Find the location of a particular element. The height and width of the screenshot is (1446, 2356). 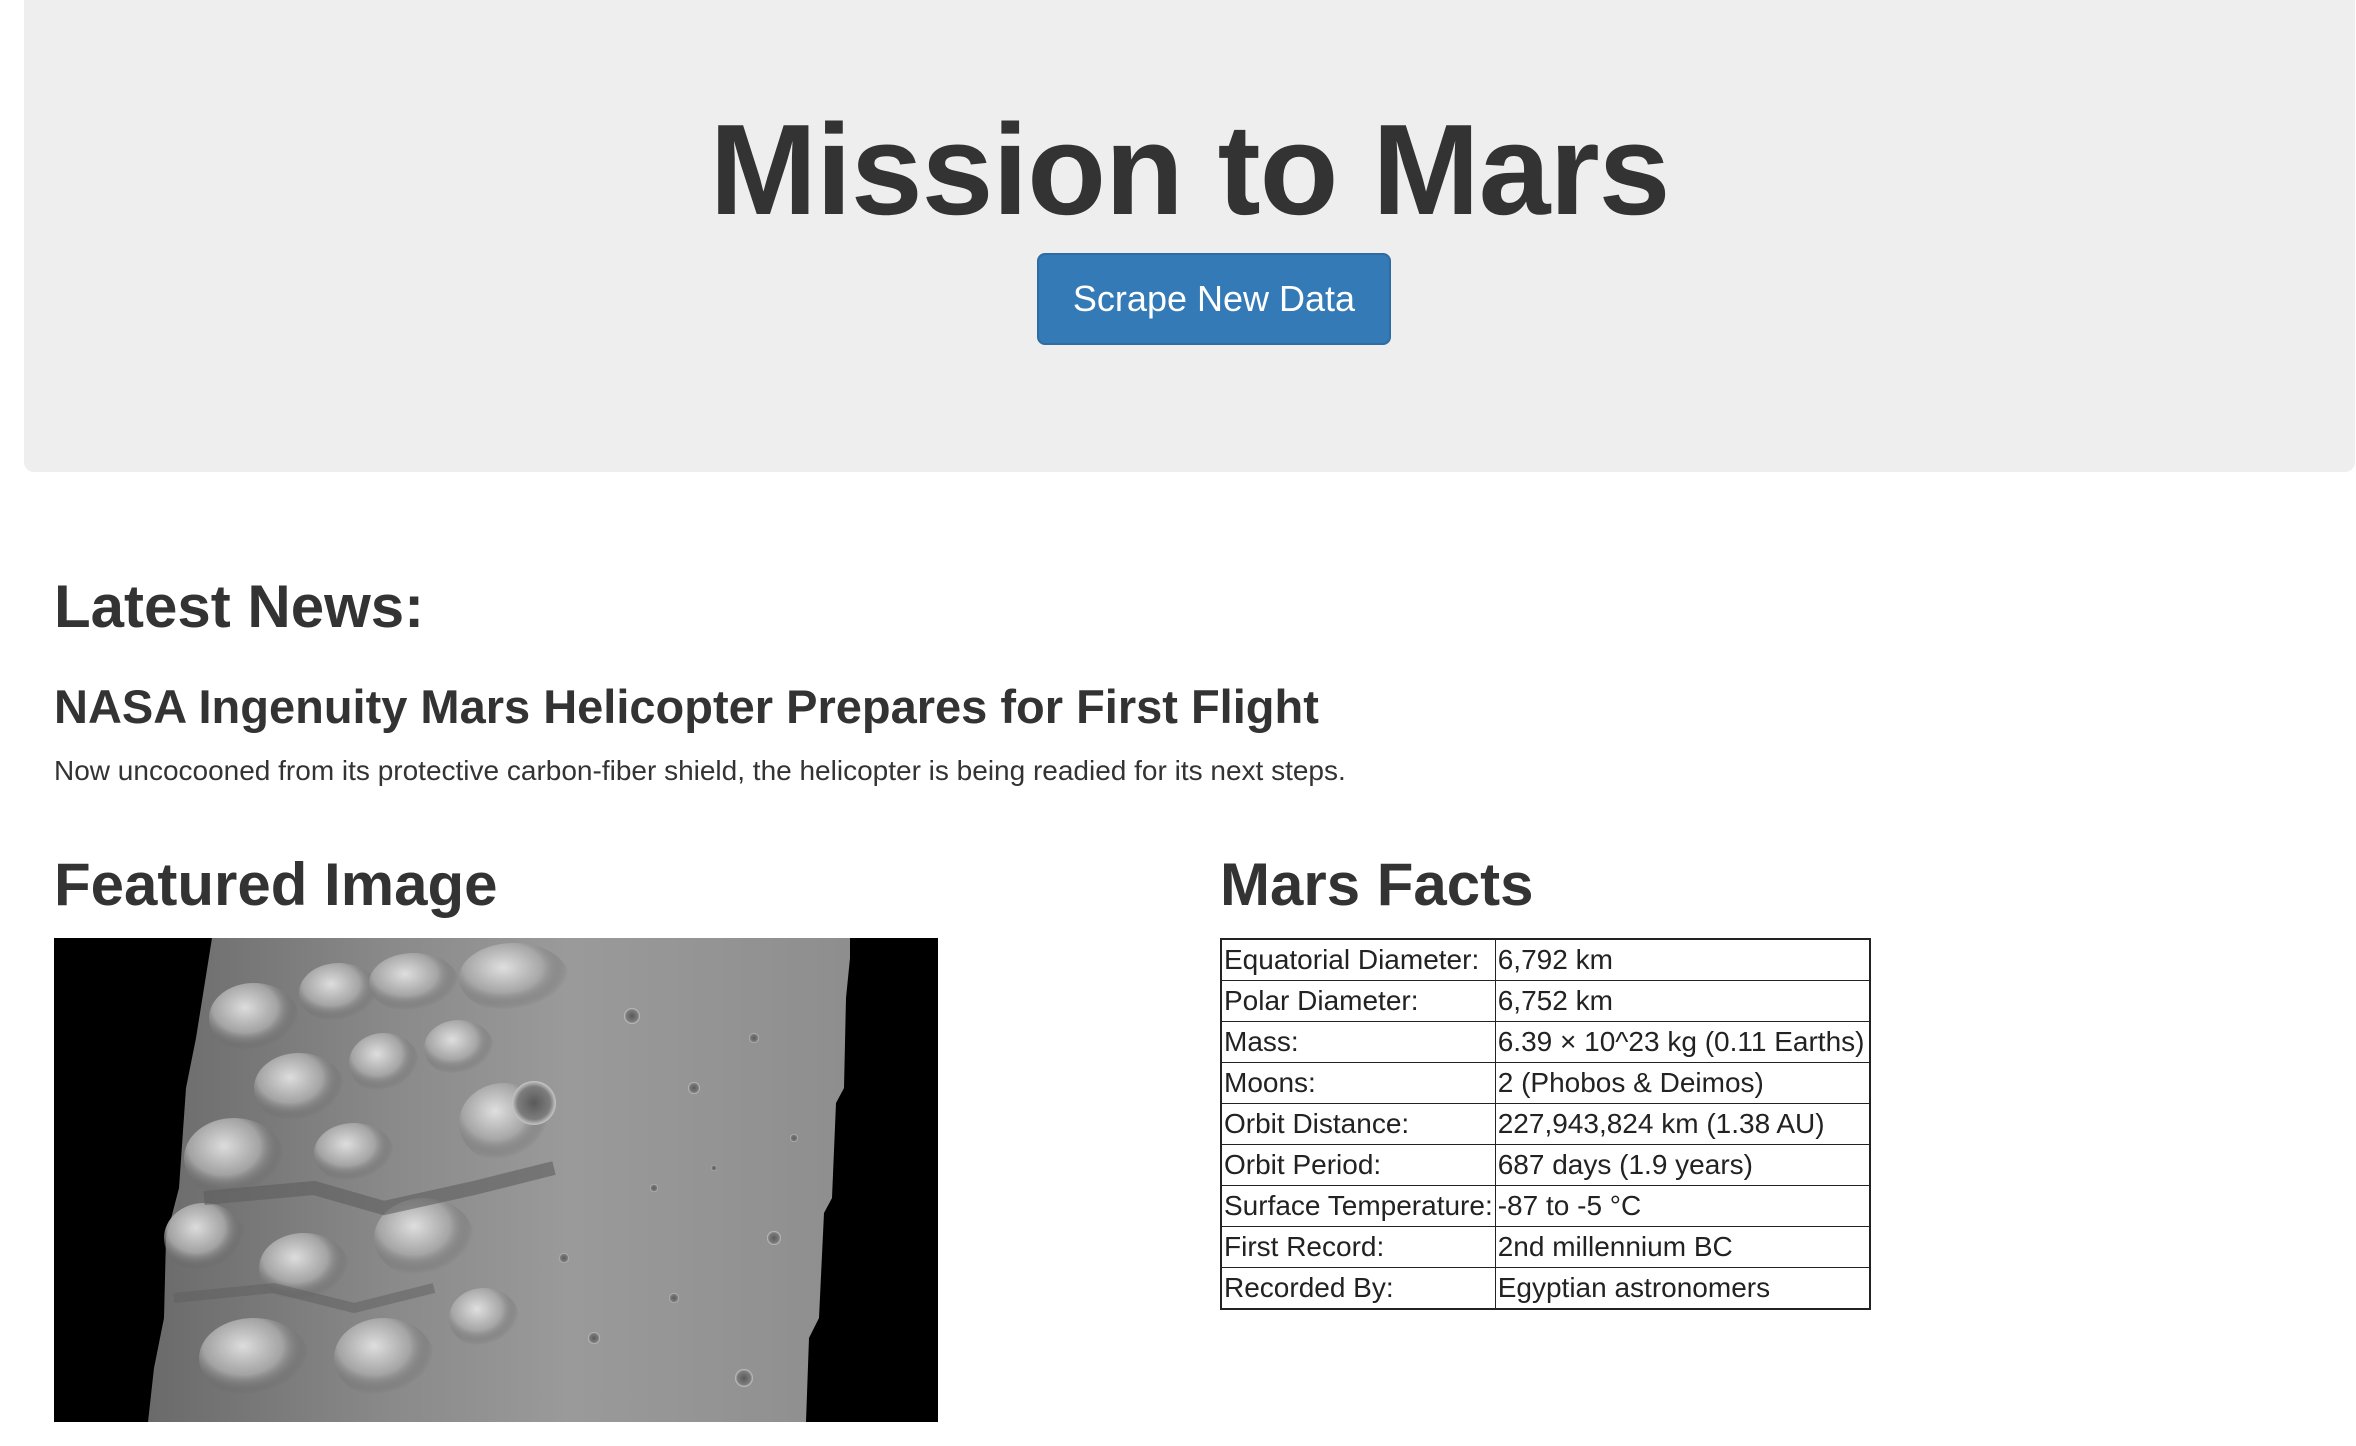

fact-label: Surface Temperature: is located at coordinates (1358, 1206).